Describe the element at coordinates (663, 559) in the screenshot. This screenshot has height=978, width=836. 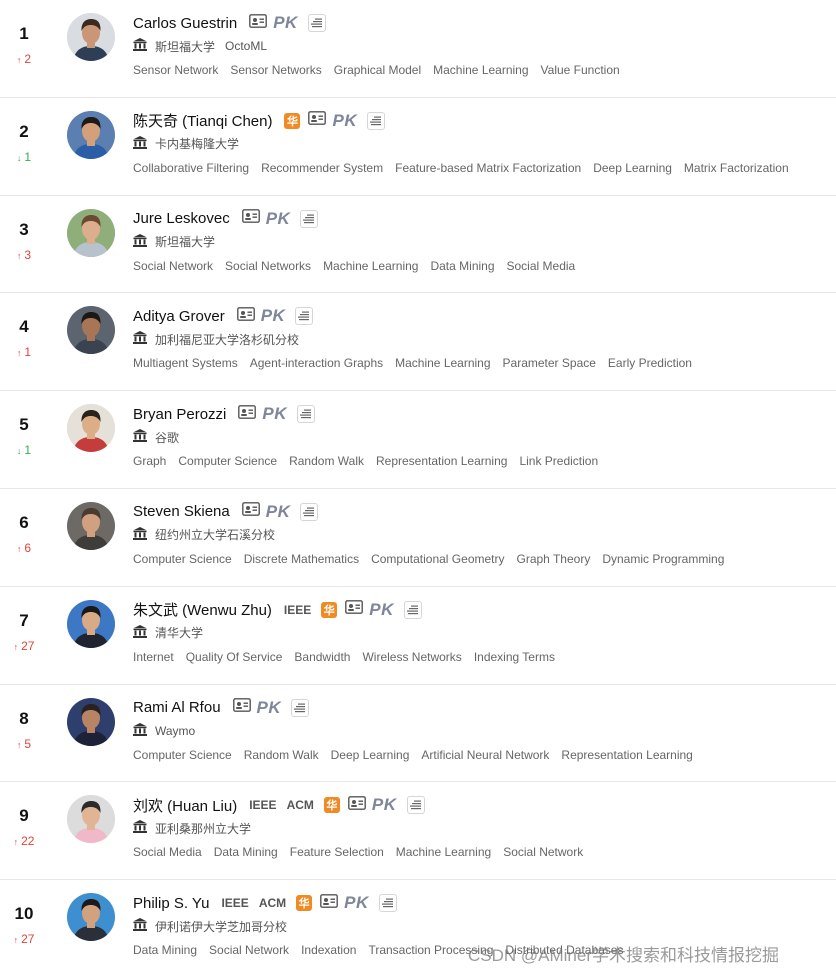
I see `keyword: Dynamic Programming` at that location.